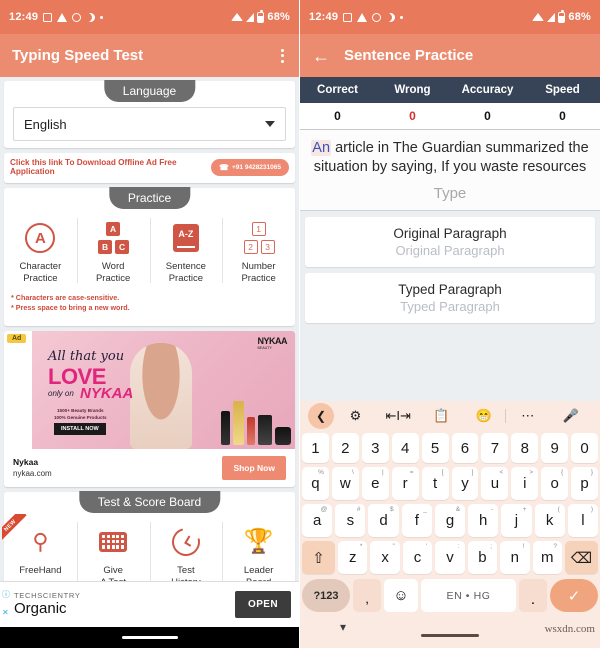 This screenshot has height=648, width=600. I want to click on clipboard-icon: 📋, so click(441, 416).